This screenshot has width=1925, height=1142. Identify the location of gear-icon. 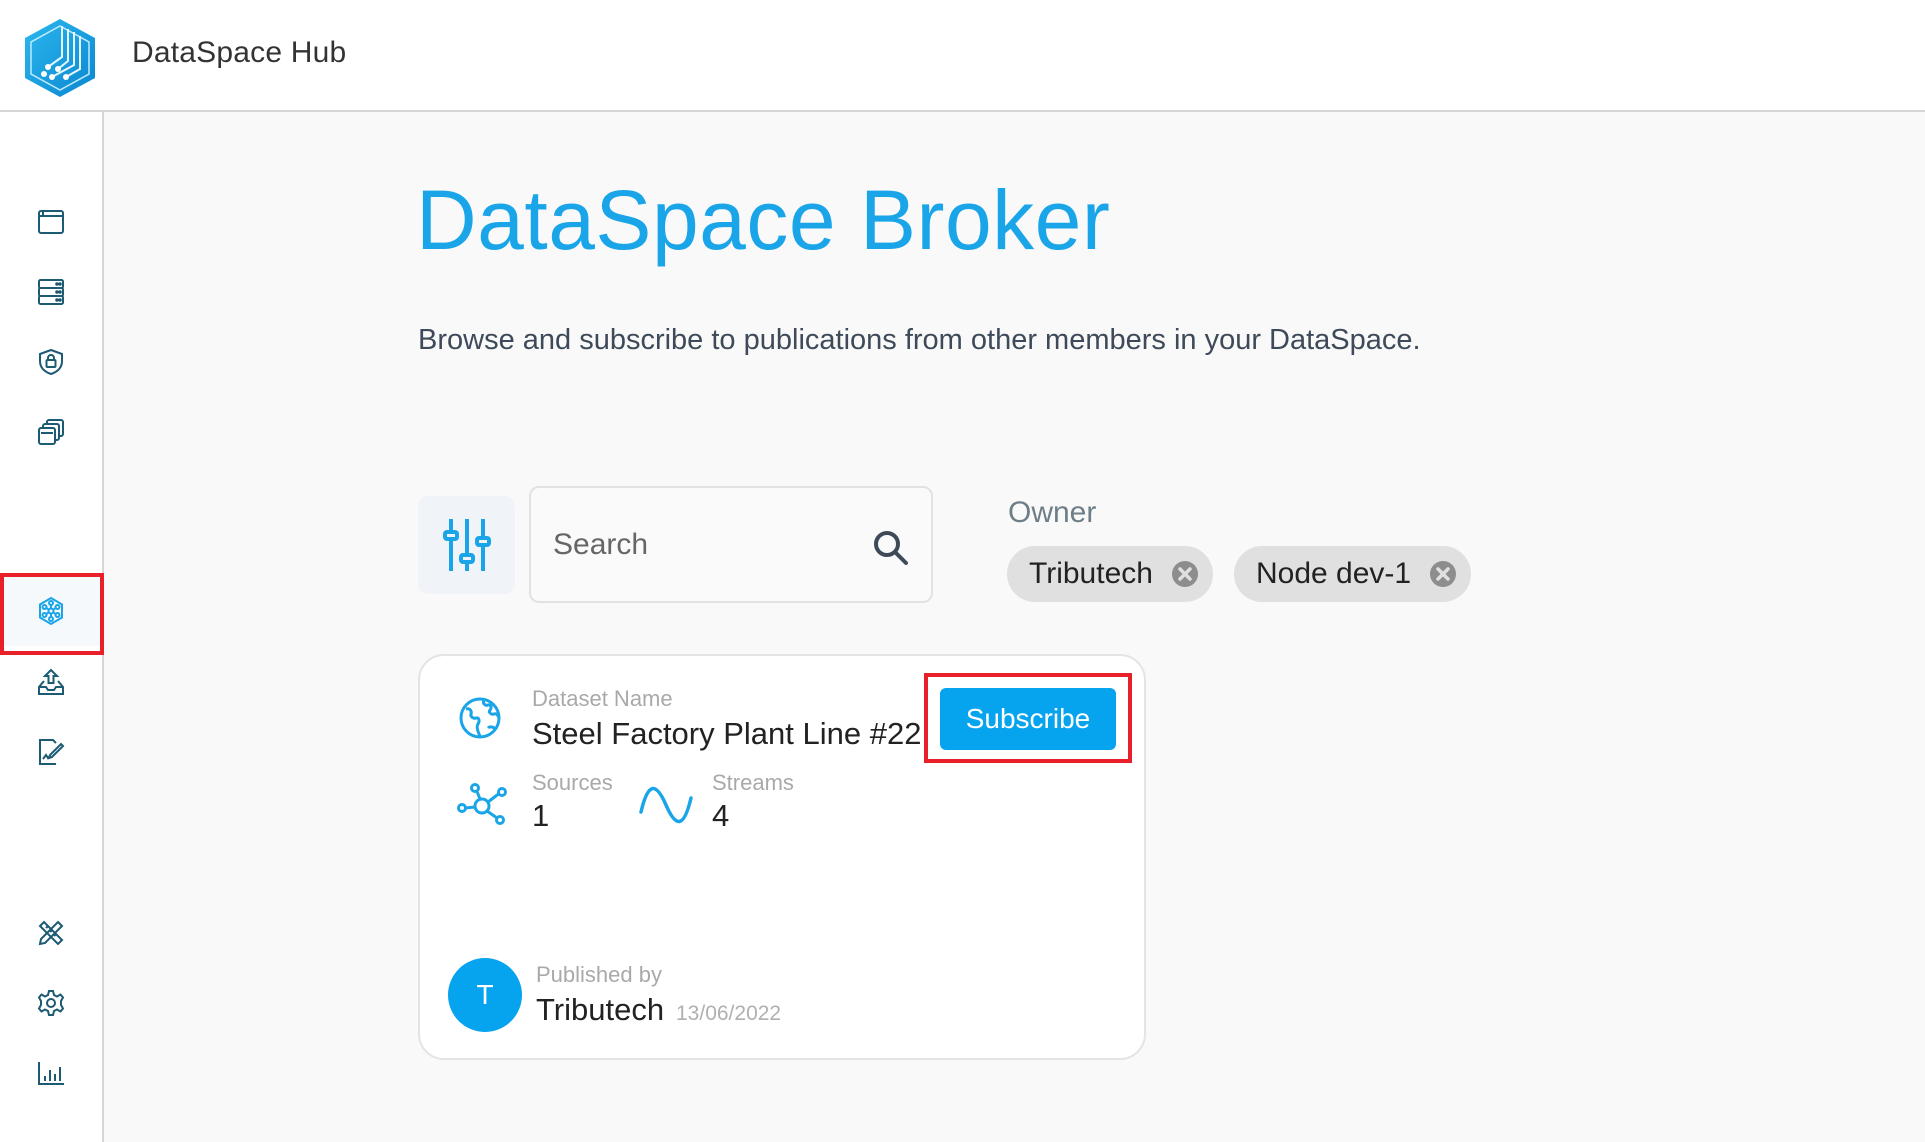
(51, 1003).